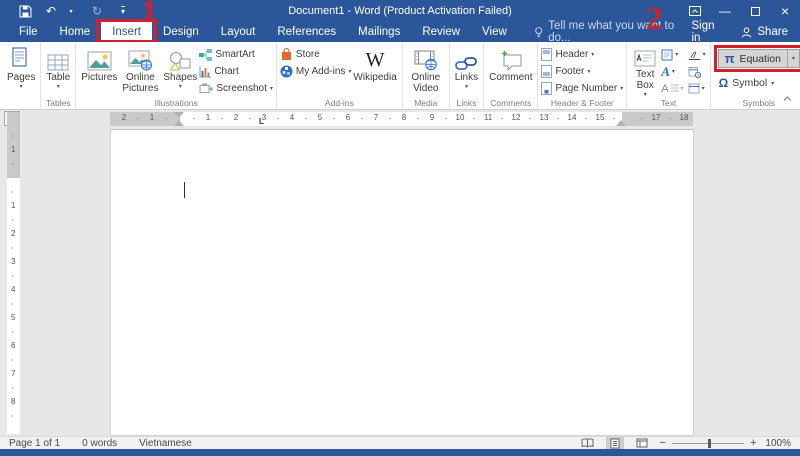  Describe the element at coordinates (261, 122) in the screenshot. I see `tab-stop-marker: L` at that location.